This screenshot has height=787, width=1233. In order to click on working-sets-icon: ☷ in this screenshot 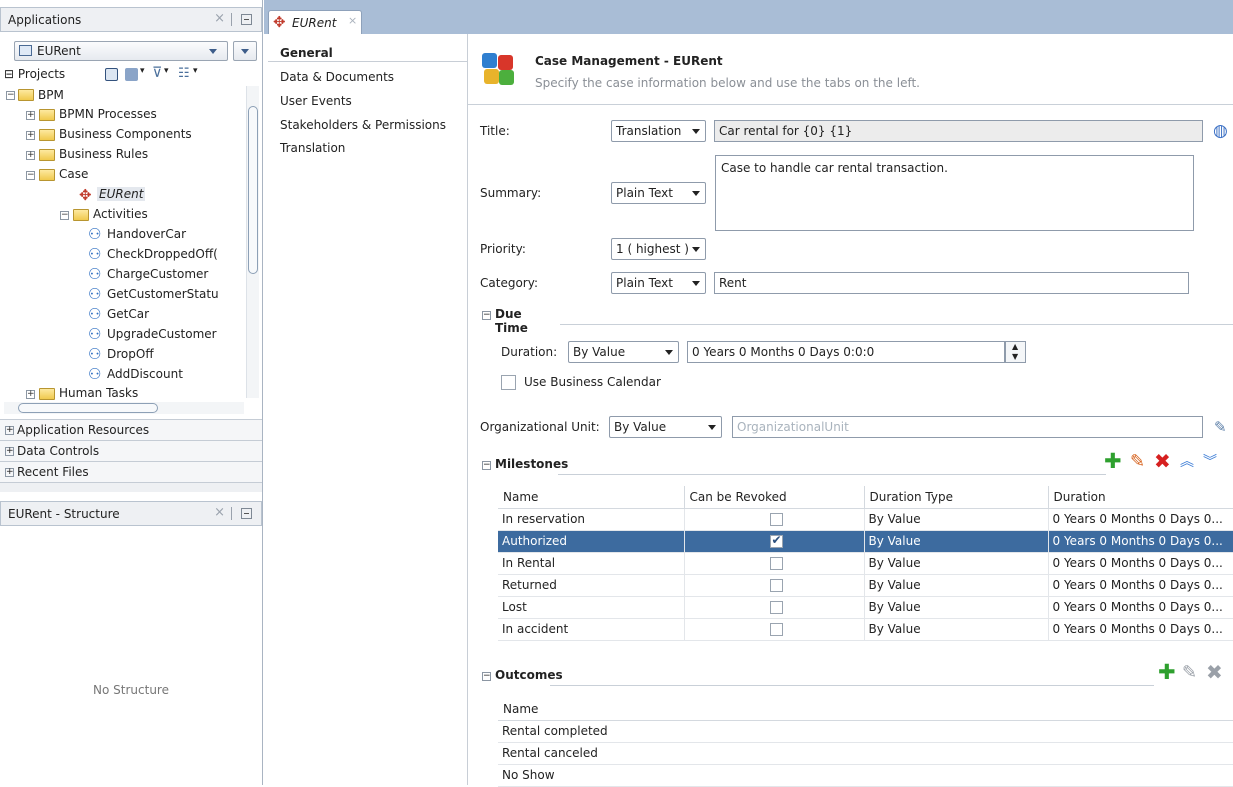, I will do `click(184, 73)`.